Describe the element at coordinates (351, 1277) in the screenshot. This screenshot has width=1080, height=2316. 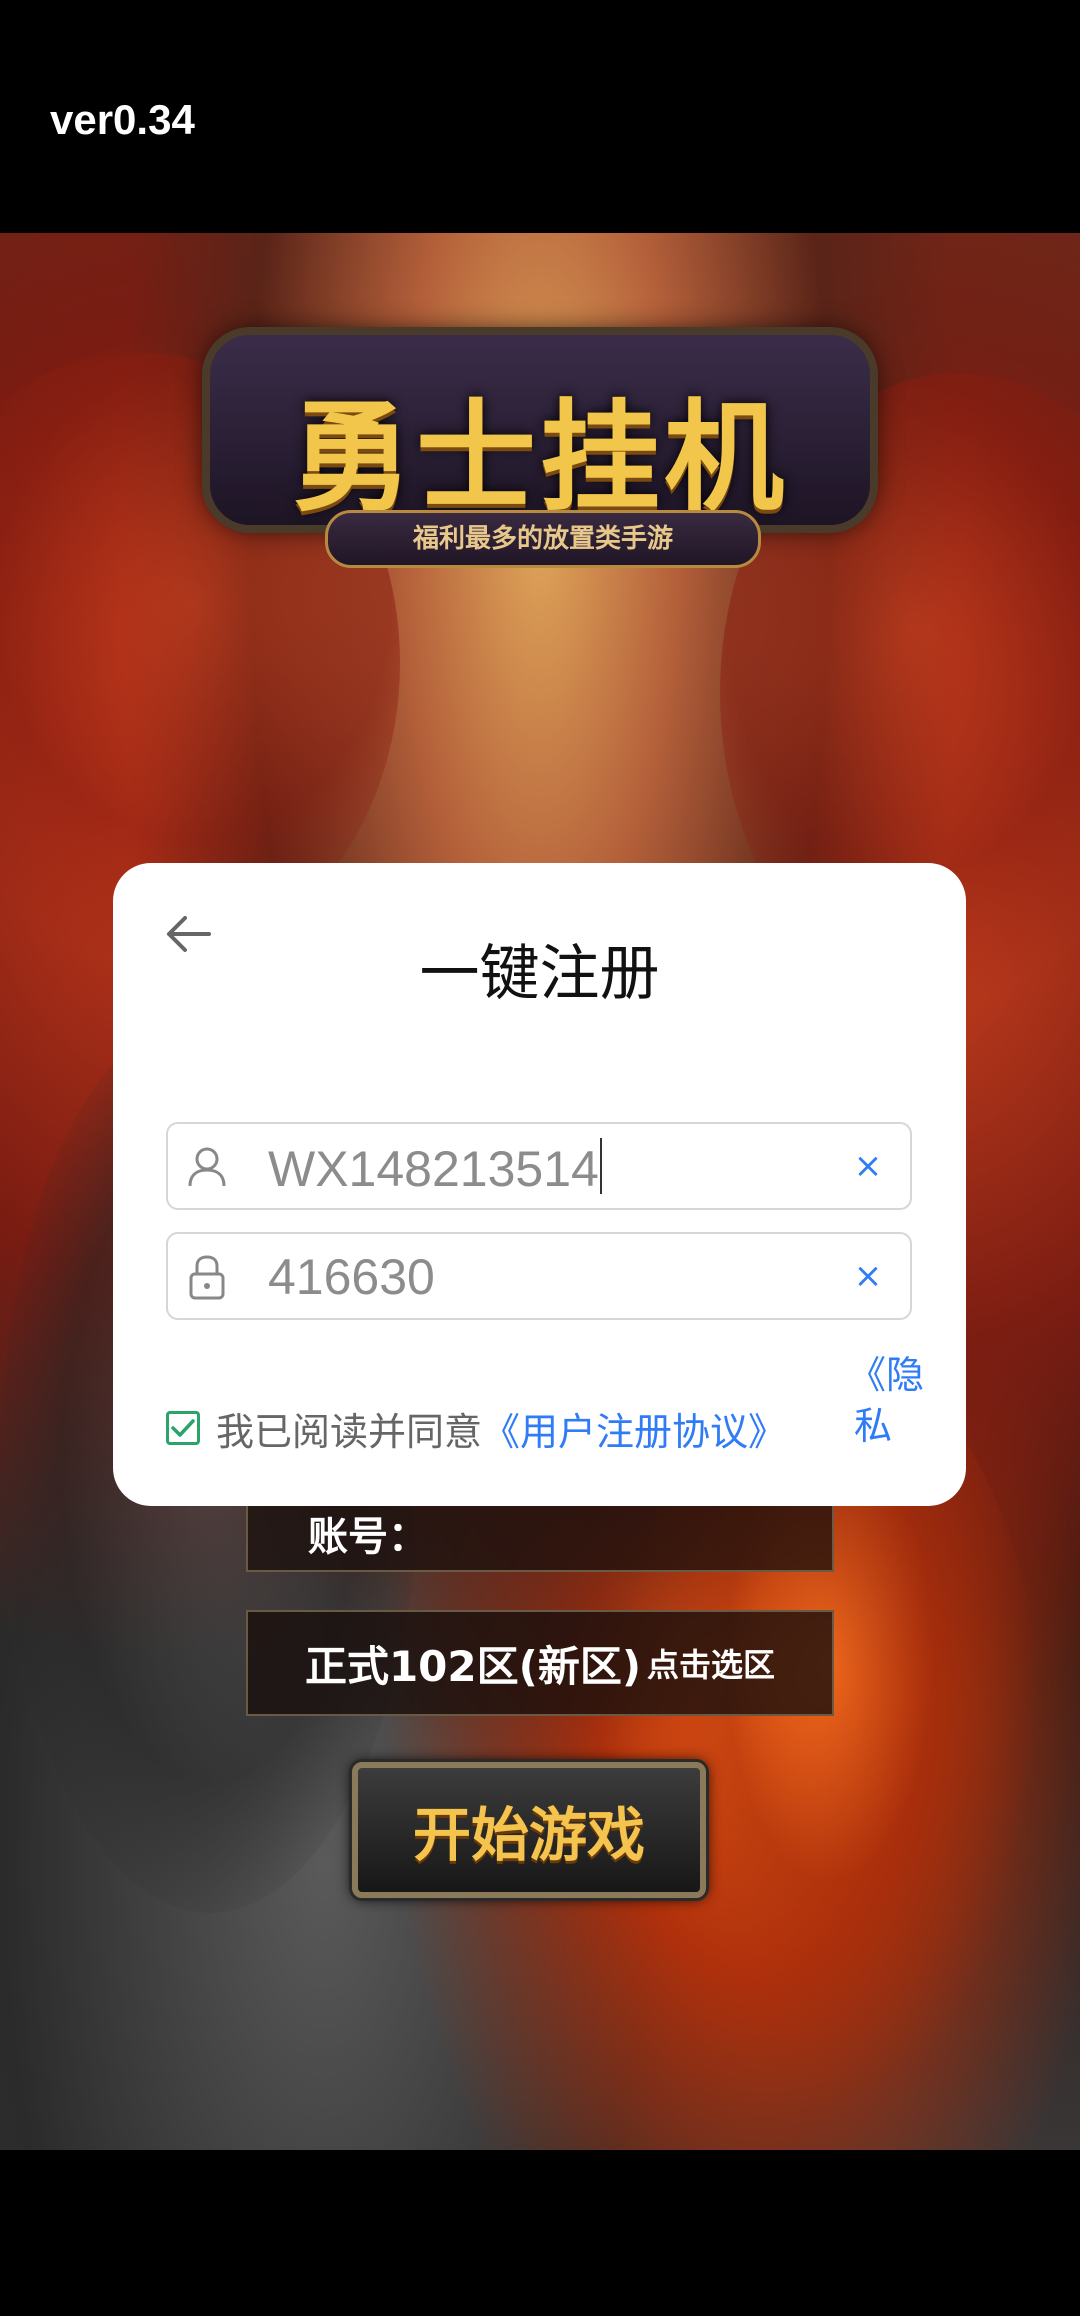
I see `password-input: 416630` at that location.